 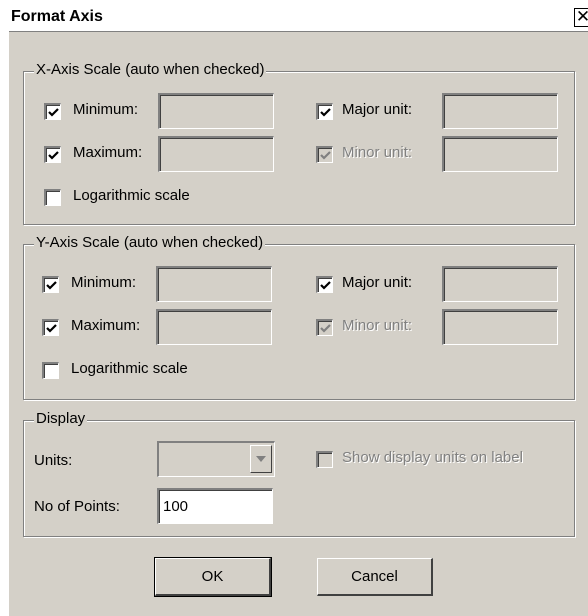 I want to click on x-minimum-label: Minimum:, so click(x=106, y=109).